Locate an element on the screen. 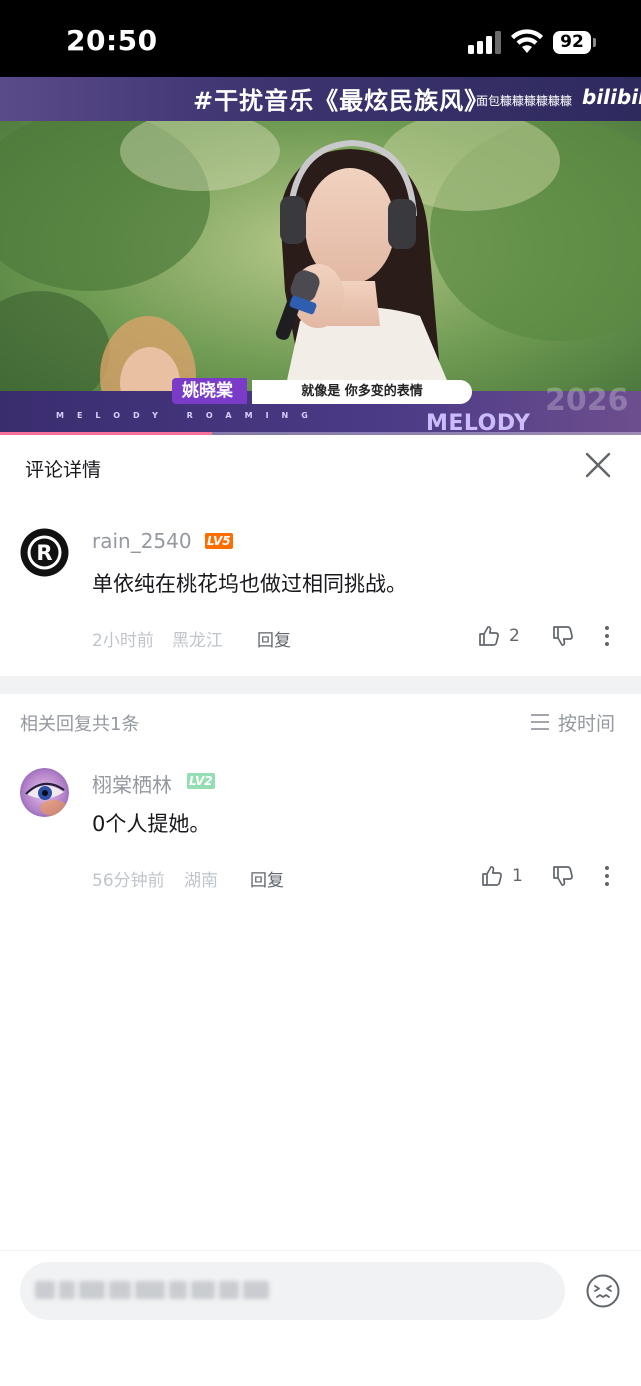  user-level-badge: LV5 is located at coordinates (219, 541).